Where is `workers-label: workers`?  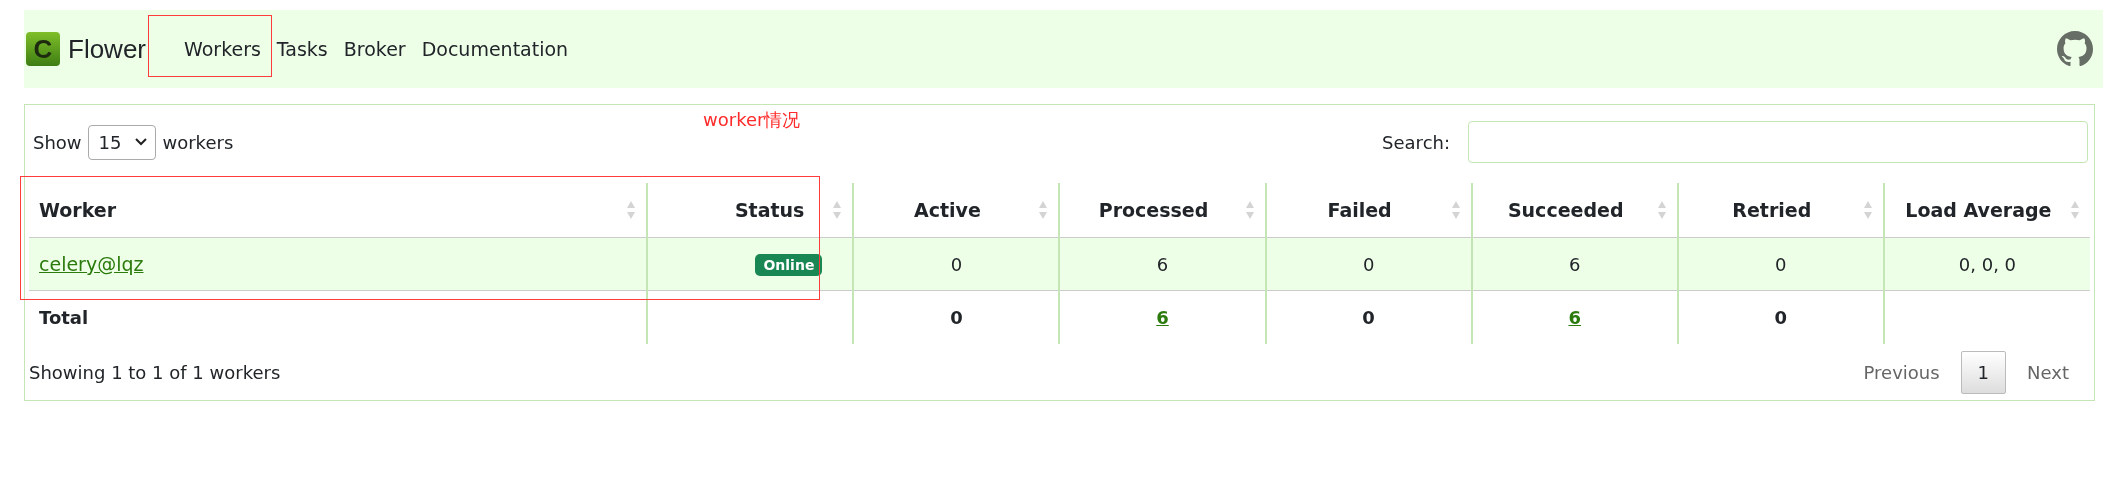
workers-label: workers is located at coordinates (198, 142).